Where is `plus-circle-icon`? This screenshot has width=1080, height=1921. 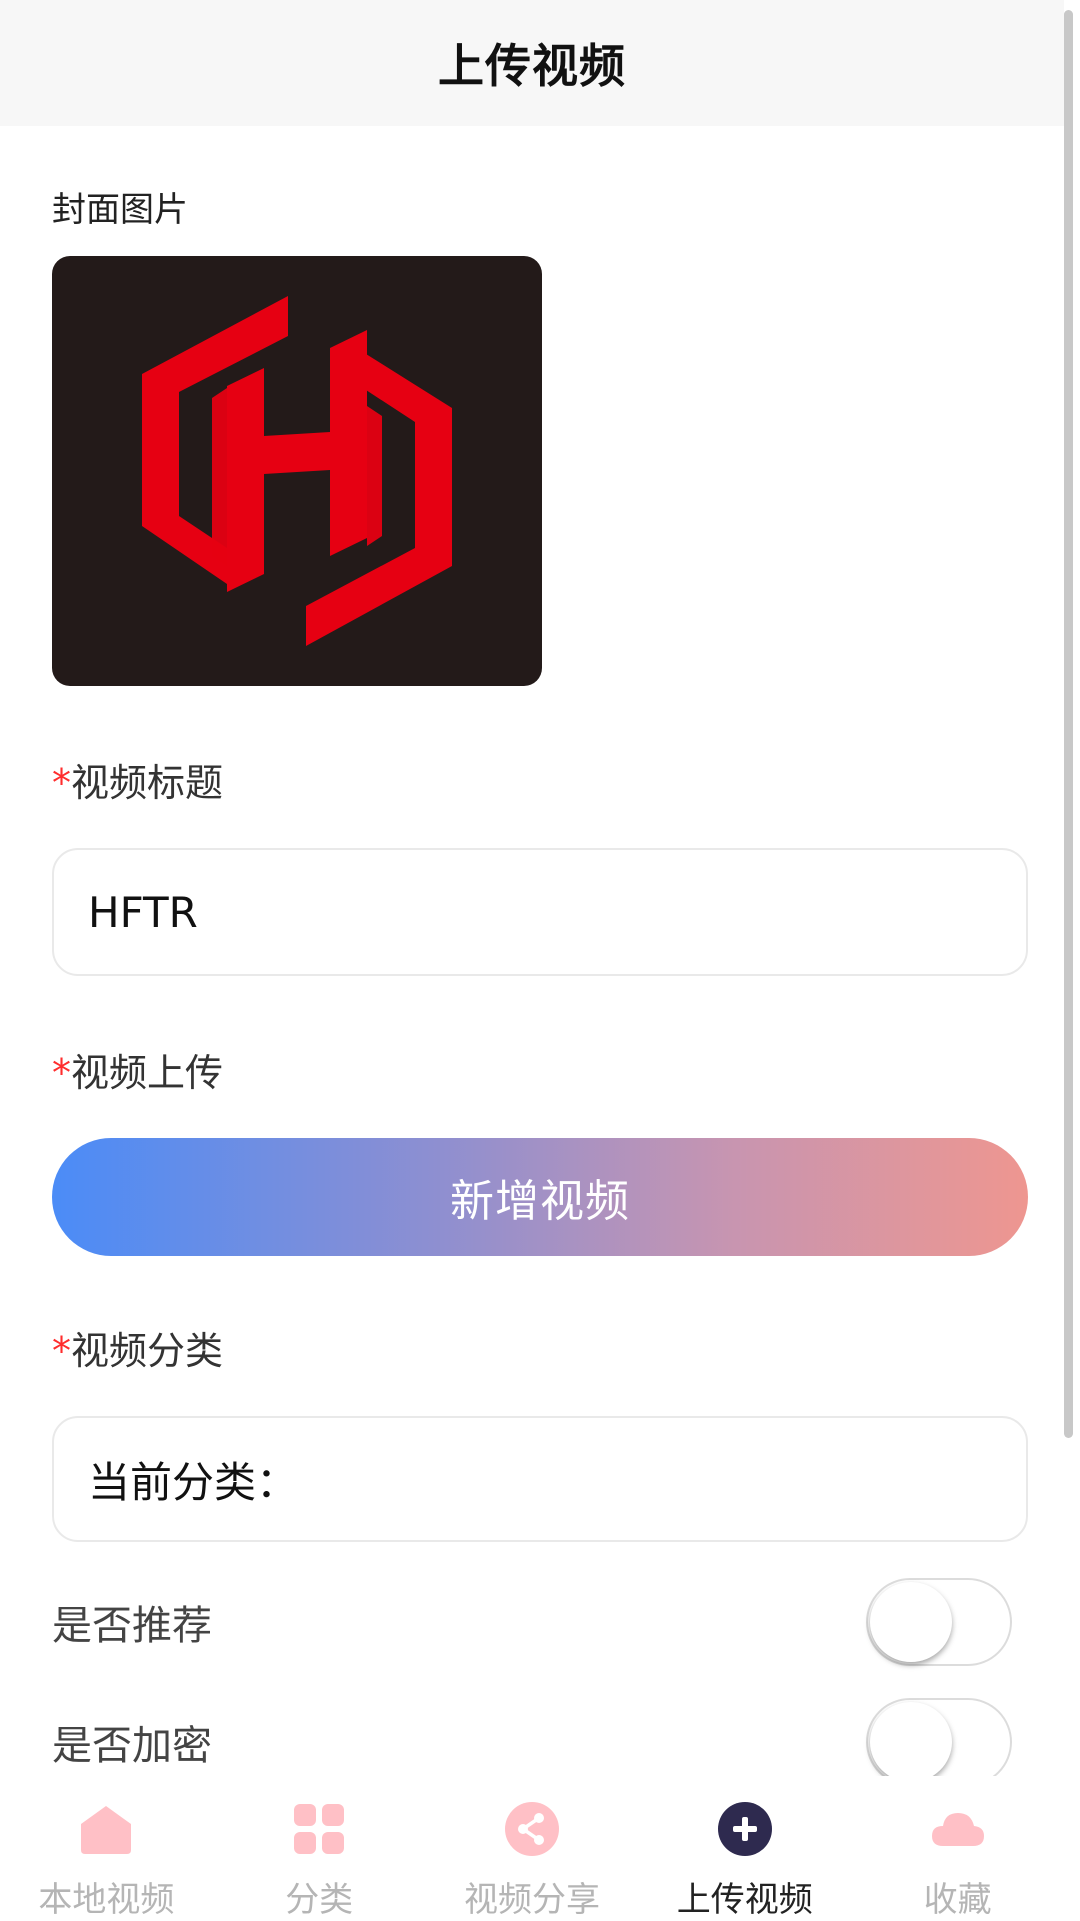 plus-circle-icon is located at coordinates (745, 1829).